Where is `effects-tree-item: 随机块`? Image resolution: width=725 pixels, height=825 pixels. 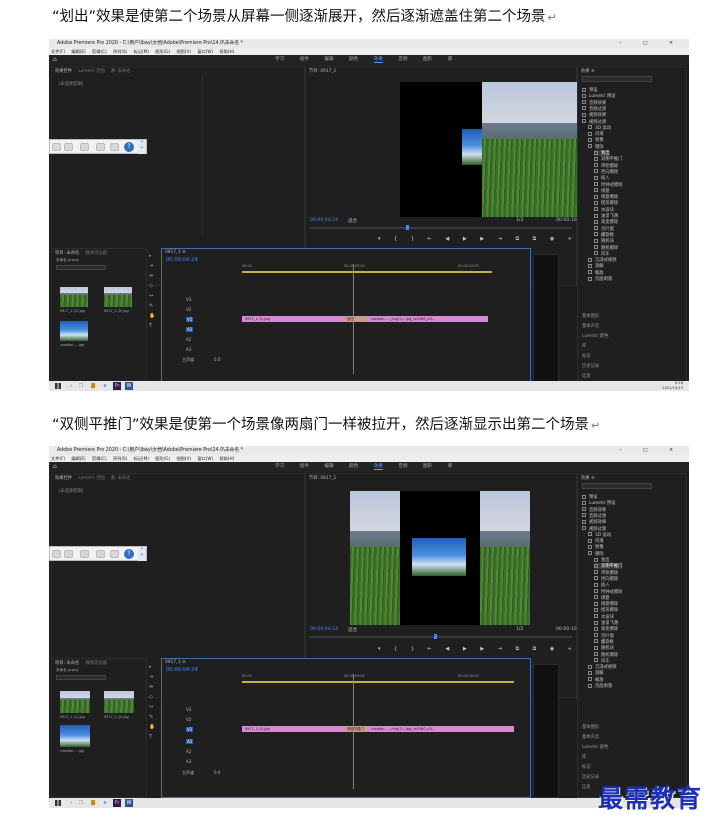 effects-tree-item: 随机块 is located at coordinates (604, 241).